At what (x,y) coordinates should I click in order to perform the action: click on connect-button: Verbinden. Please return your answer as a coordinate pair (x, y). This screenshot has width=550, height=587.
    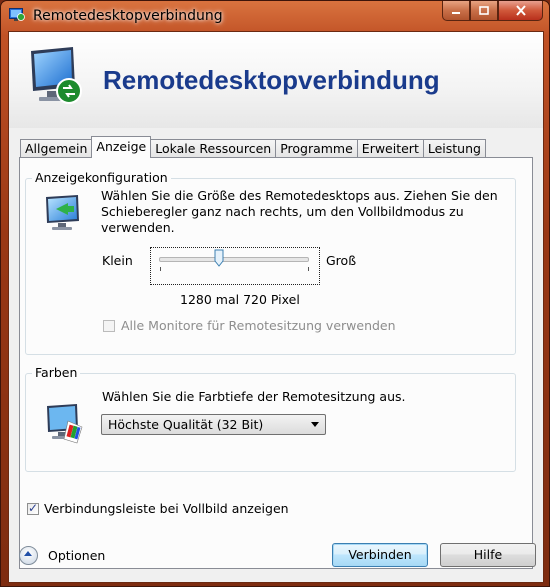
    Looking at the image, I should click on (380, 555).